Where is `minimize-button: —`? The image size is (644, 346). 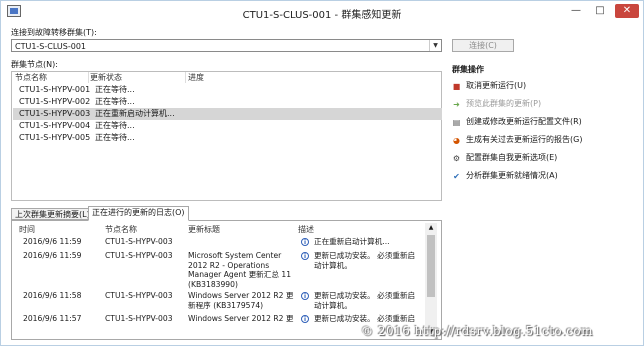
minimize-button: — is located at coordinates (576, 11).